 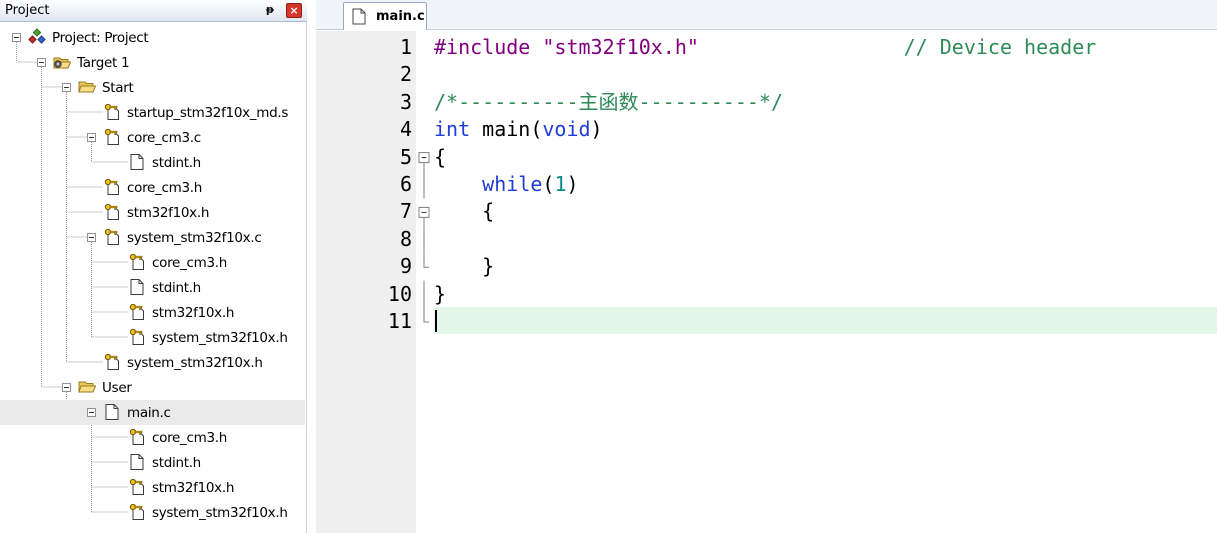 I want to click on tree-item: startup_stm32f10x_md.s, so click(x=152, y=112).